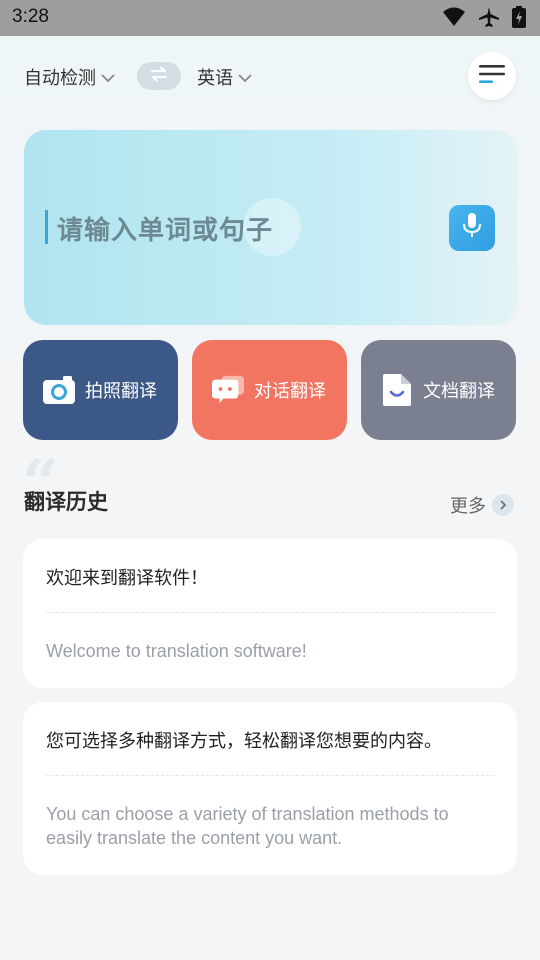 The width and height of the screenshot is (540, 960). I want to click on history-title: 翻译历史, so click(66, 502).